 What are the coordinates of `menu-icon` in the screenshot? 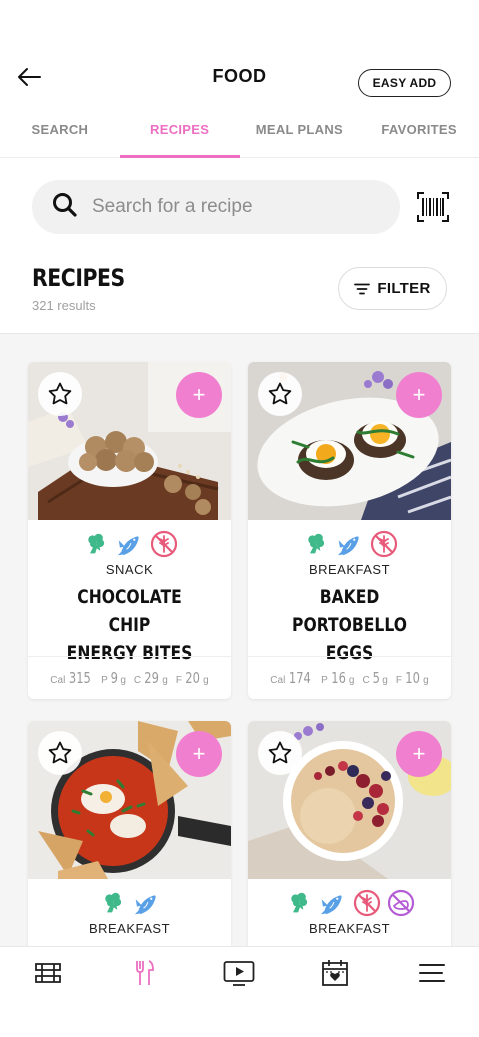 It's located at (431, 975).